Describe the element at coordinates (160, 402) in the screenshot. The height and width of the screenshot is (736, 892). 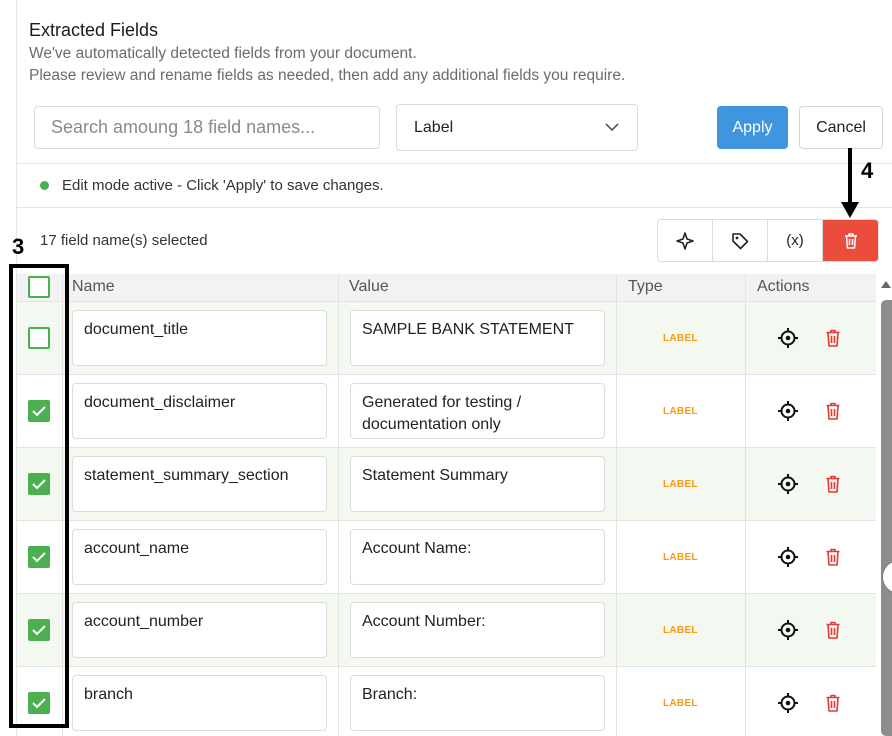
I see `field-name-text: document_disclaimer` at that location.